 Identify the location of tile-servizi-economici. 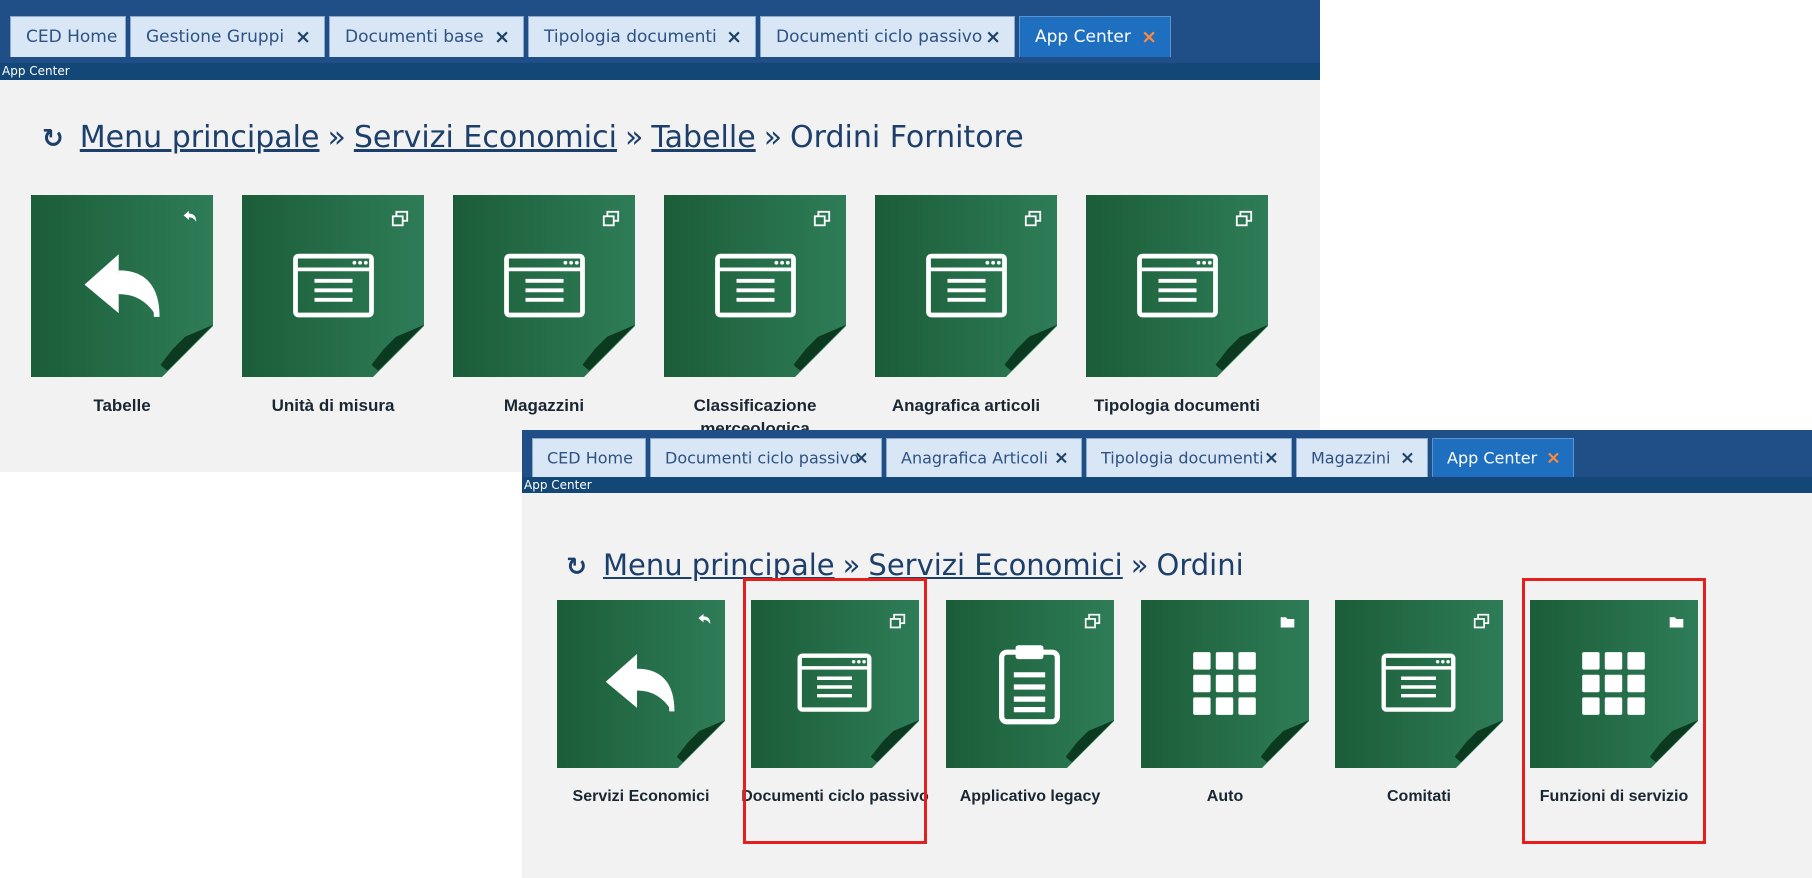
(641, 684).